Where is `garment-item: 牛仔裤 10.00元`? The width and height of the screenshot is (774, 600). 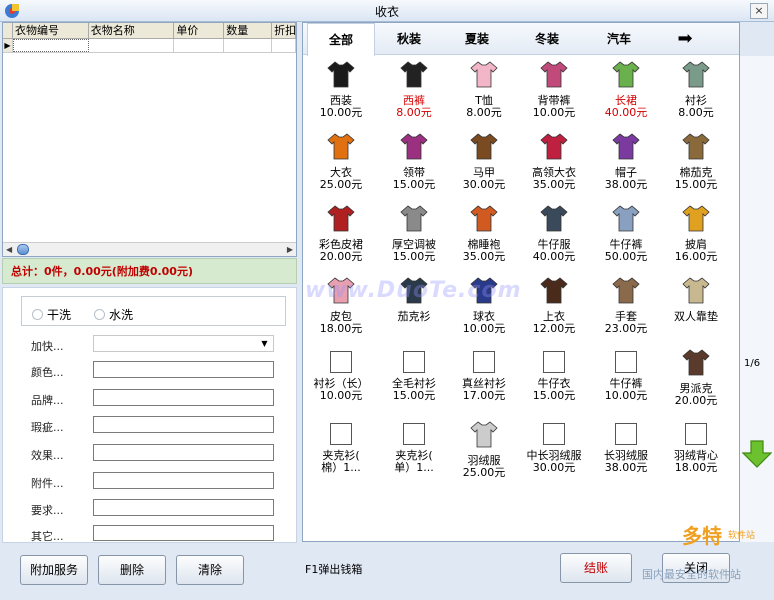
garment-item: 牛仔裤 10.00元 is located at coordinates (626, 384).